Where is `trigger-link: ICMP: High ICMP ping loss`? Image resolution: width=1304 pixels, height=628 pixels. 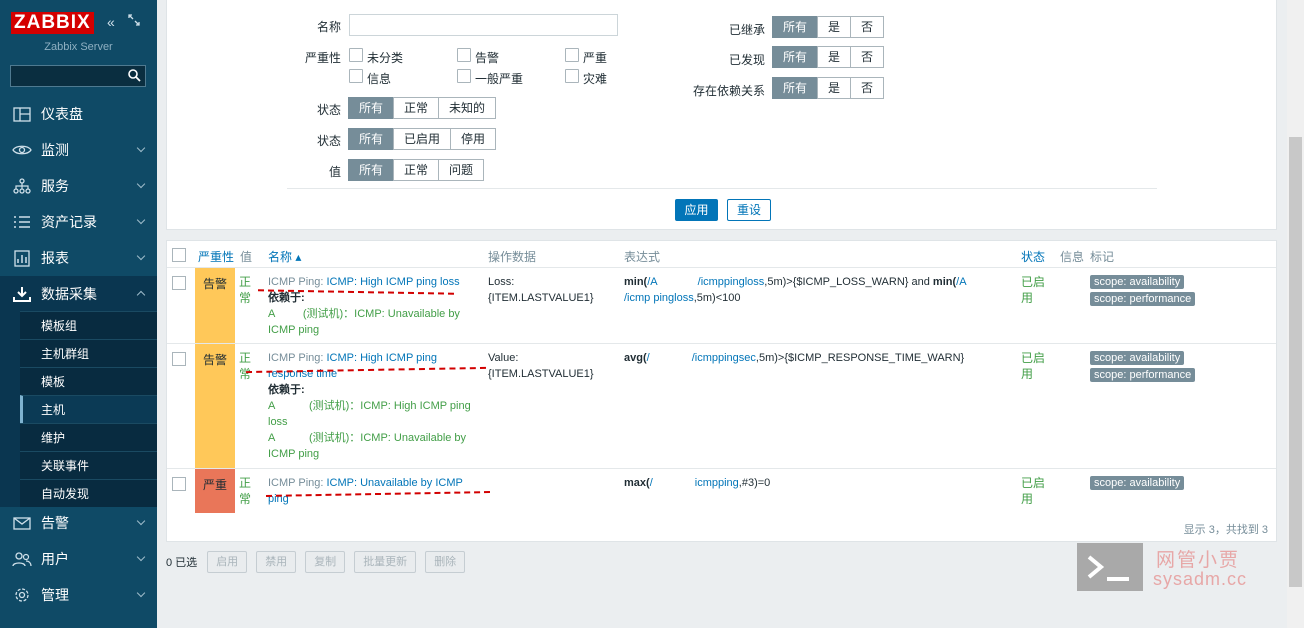 trigger-link: ICMP: High ICMP ping loss is located at coordinates (393, 282).